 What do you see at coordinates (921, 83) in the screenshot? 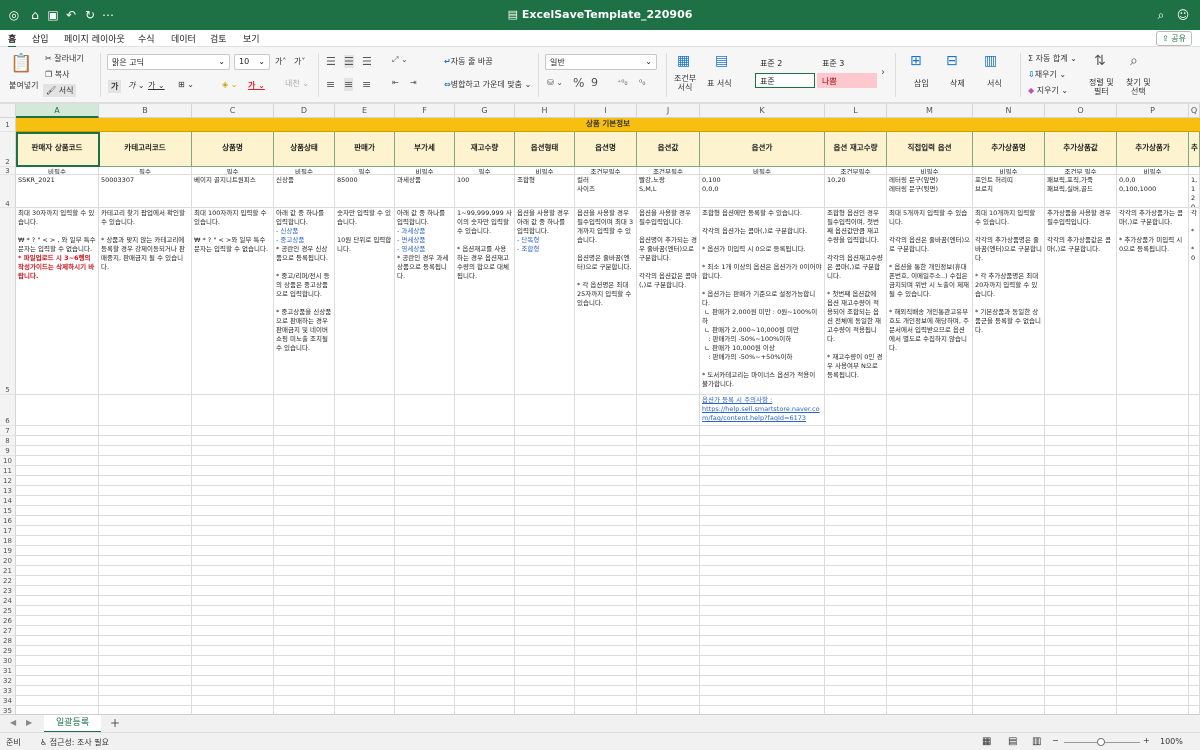
I see `insert-button: 삽입` at bounding box center [921, 83].